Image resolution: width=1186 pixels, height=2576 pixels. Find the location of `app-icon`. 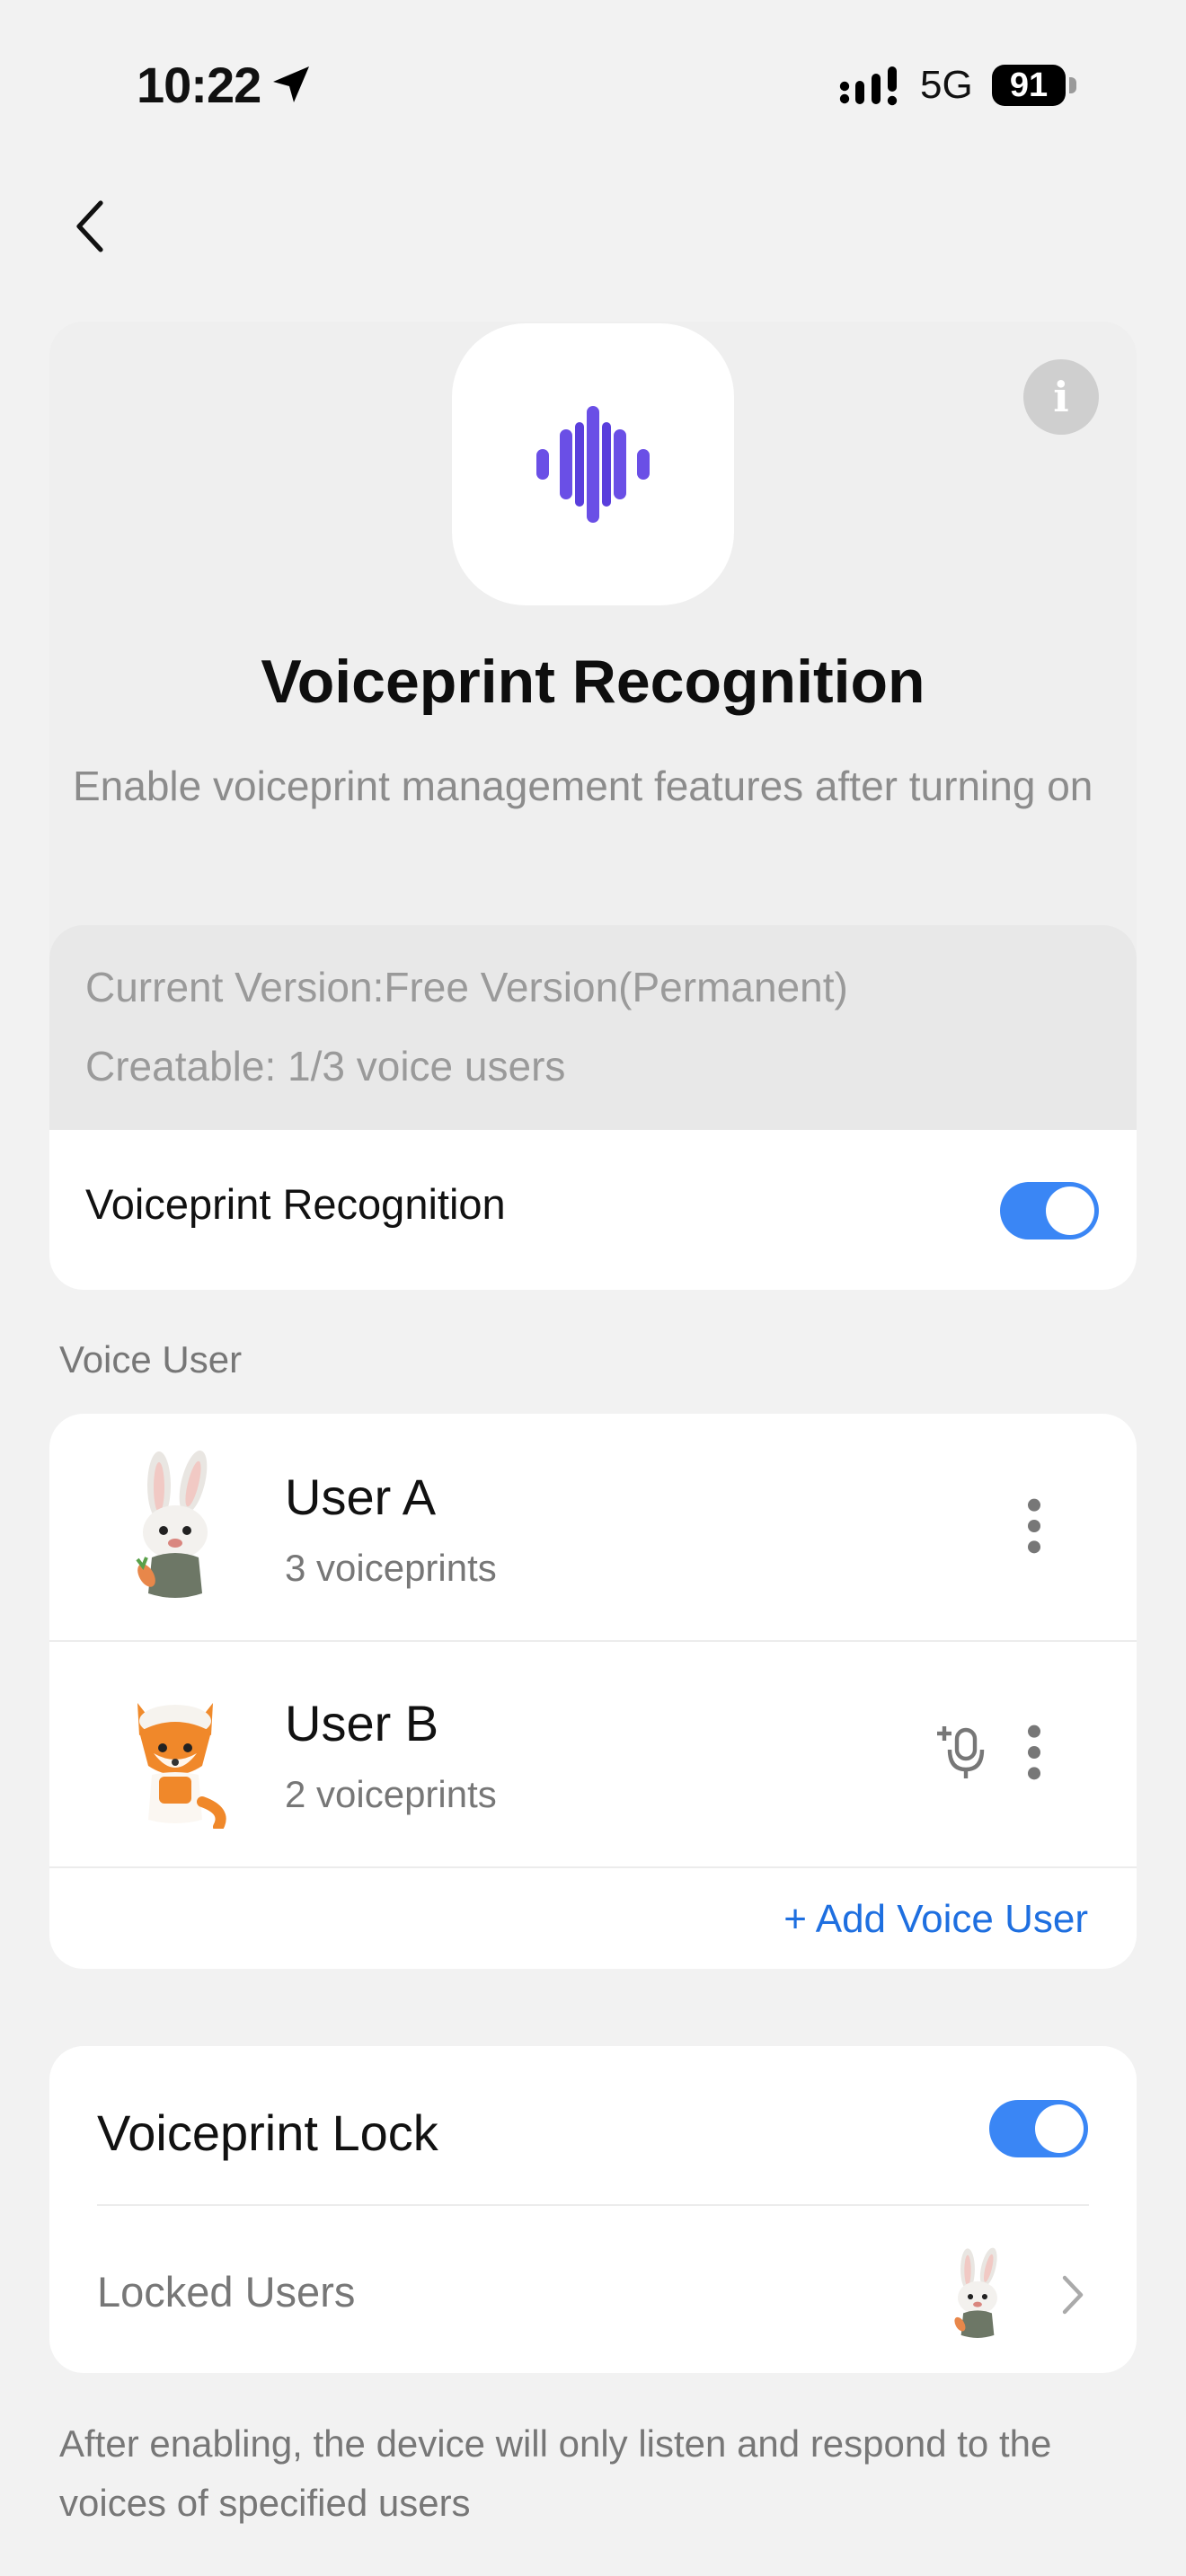

app-icon is located at coordinates (593, 464).